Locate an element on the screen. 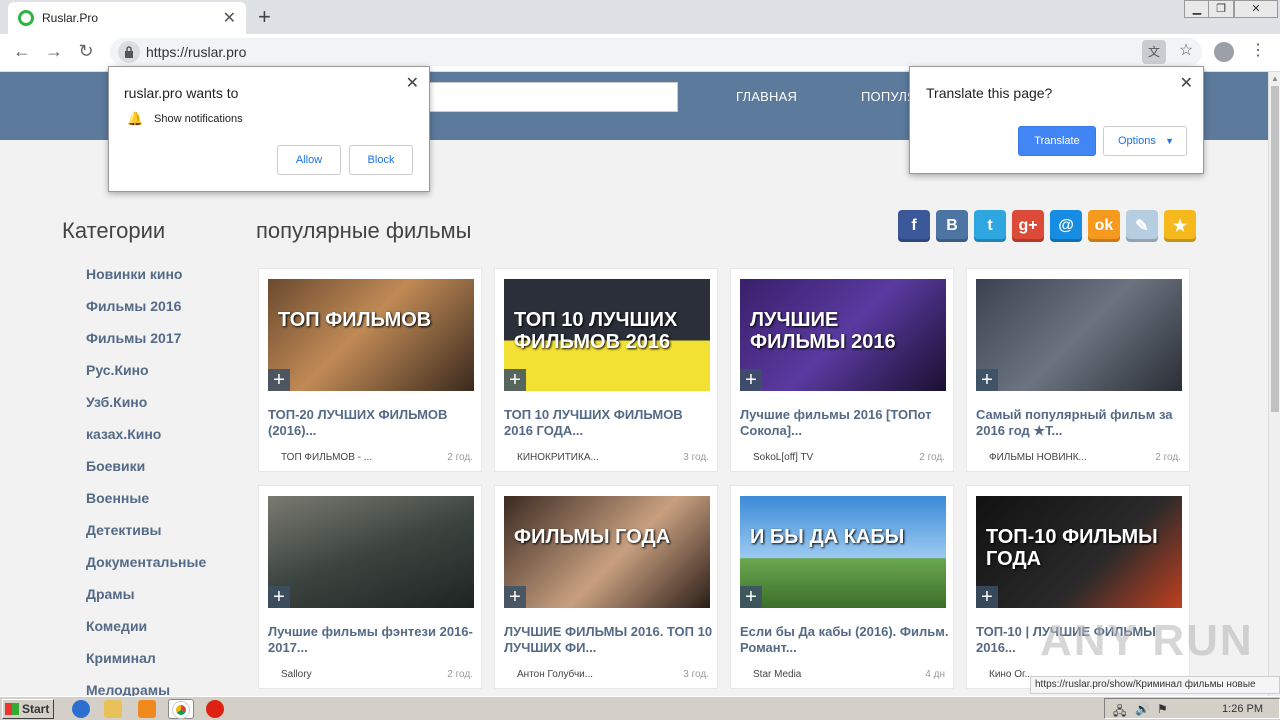  category-link: Узб.Кино is located at coordinates (146, 410).